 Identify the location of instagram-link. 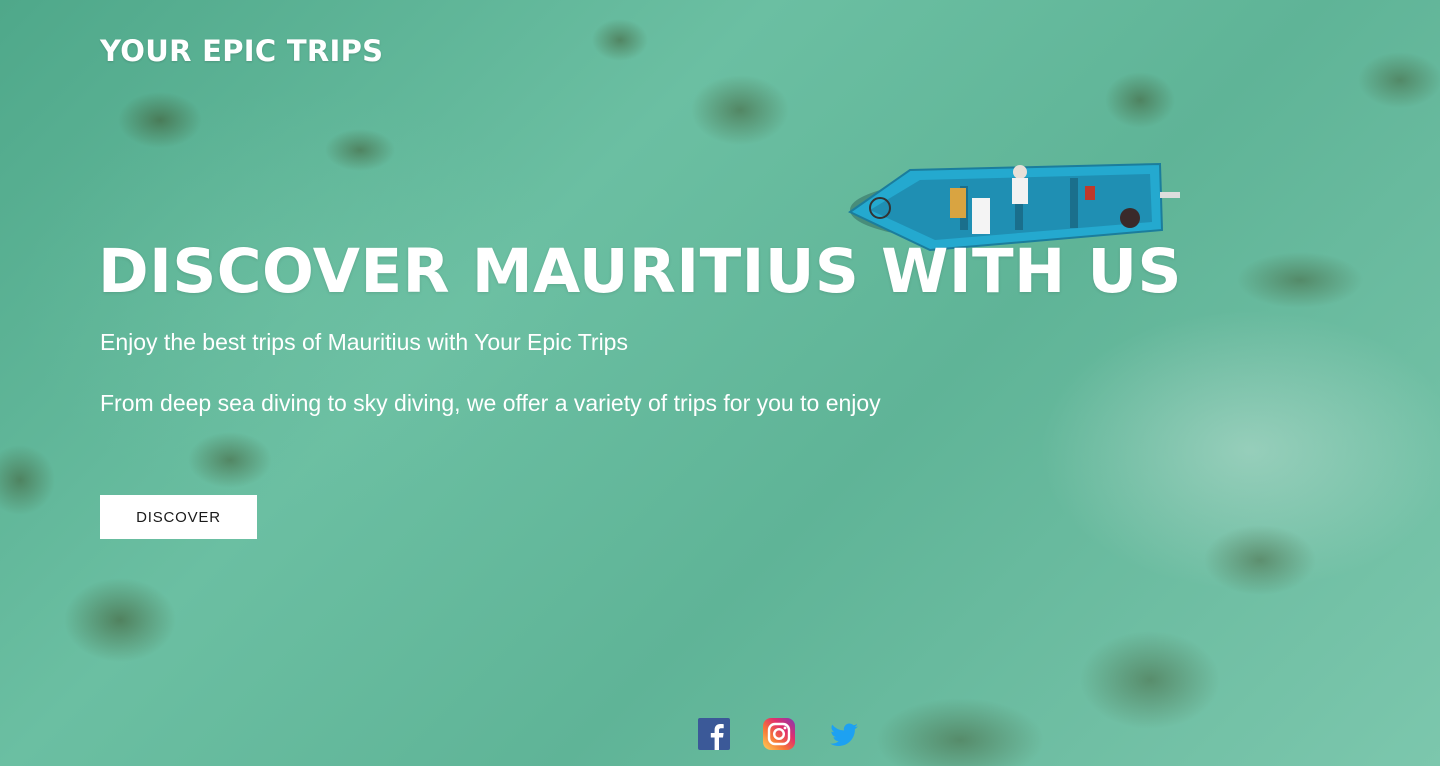
(779, 734).